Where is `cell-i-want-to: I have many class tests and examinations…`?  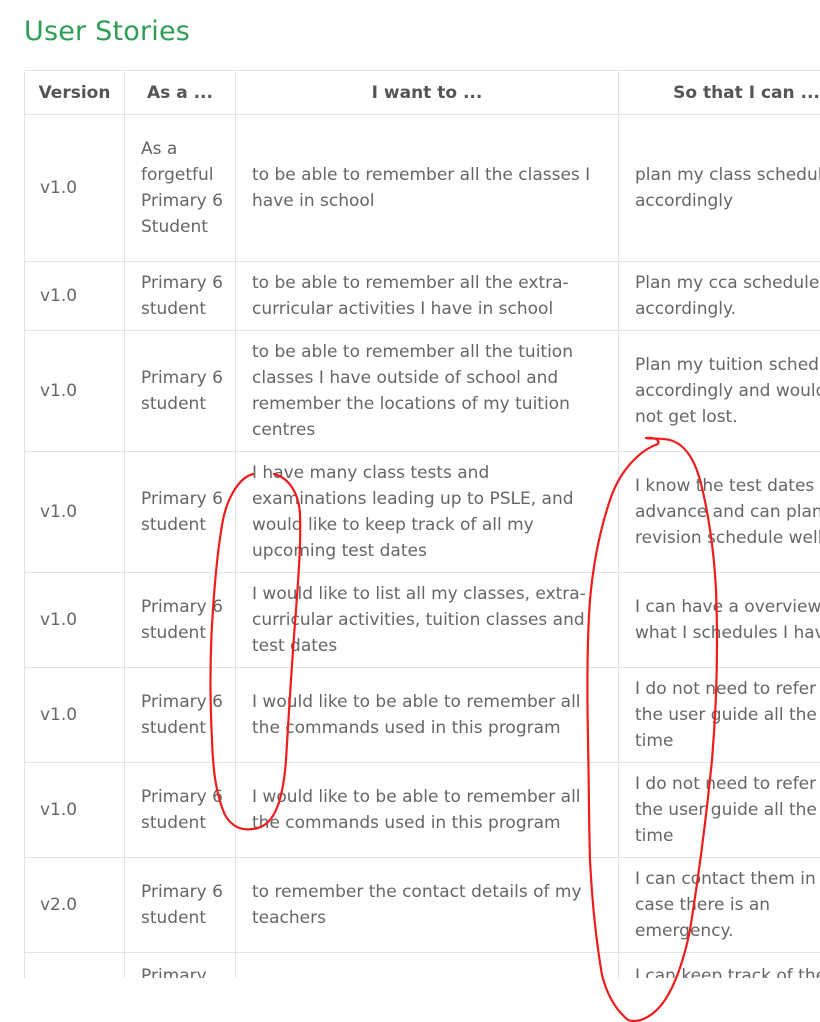 cell-i-want-to: I have many class tests and examinations… is located at coordinates (427, 512).